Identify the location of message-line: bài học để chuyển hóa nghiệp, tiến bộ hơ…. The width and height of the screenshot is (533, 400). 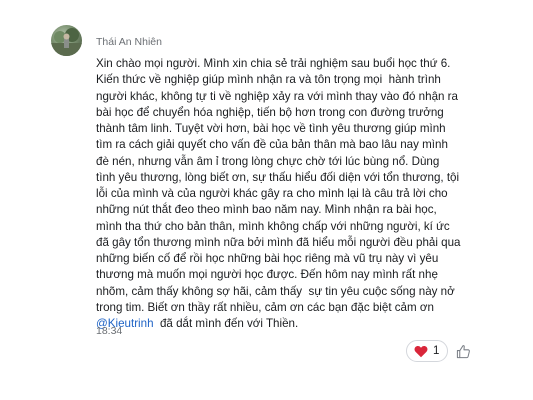
(270, 112).